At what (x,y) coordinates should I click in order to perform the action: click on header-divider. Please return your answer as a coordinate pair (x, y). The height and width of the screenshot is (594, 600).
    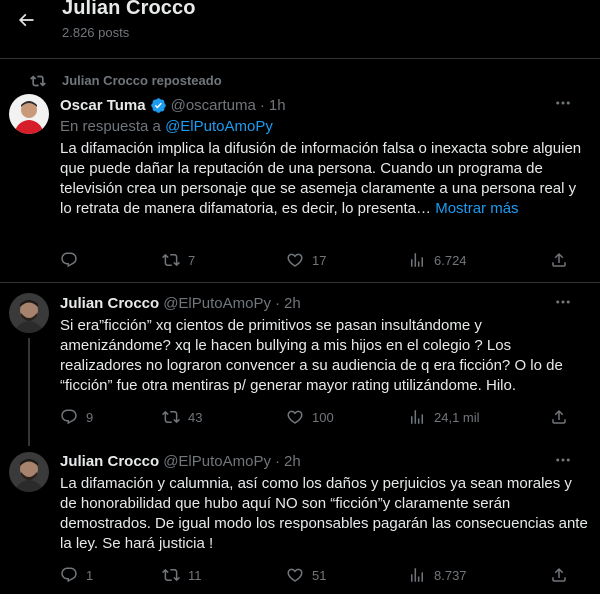
    Looking at the image, I should click on (300, 58).